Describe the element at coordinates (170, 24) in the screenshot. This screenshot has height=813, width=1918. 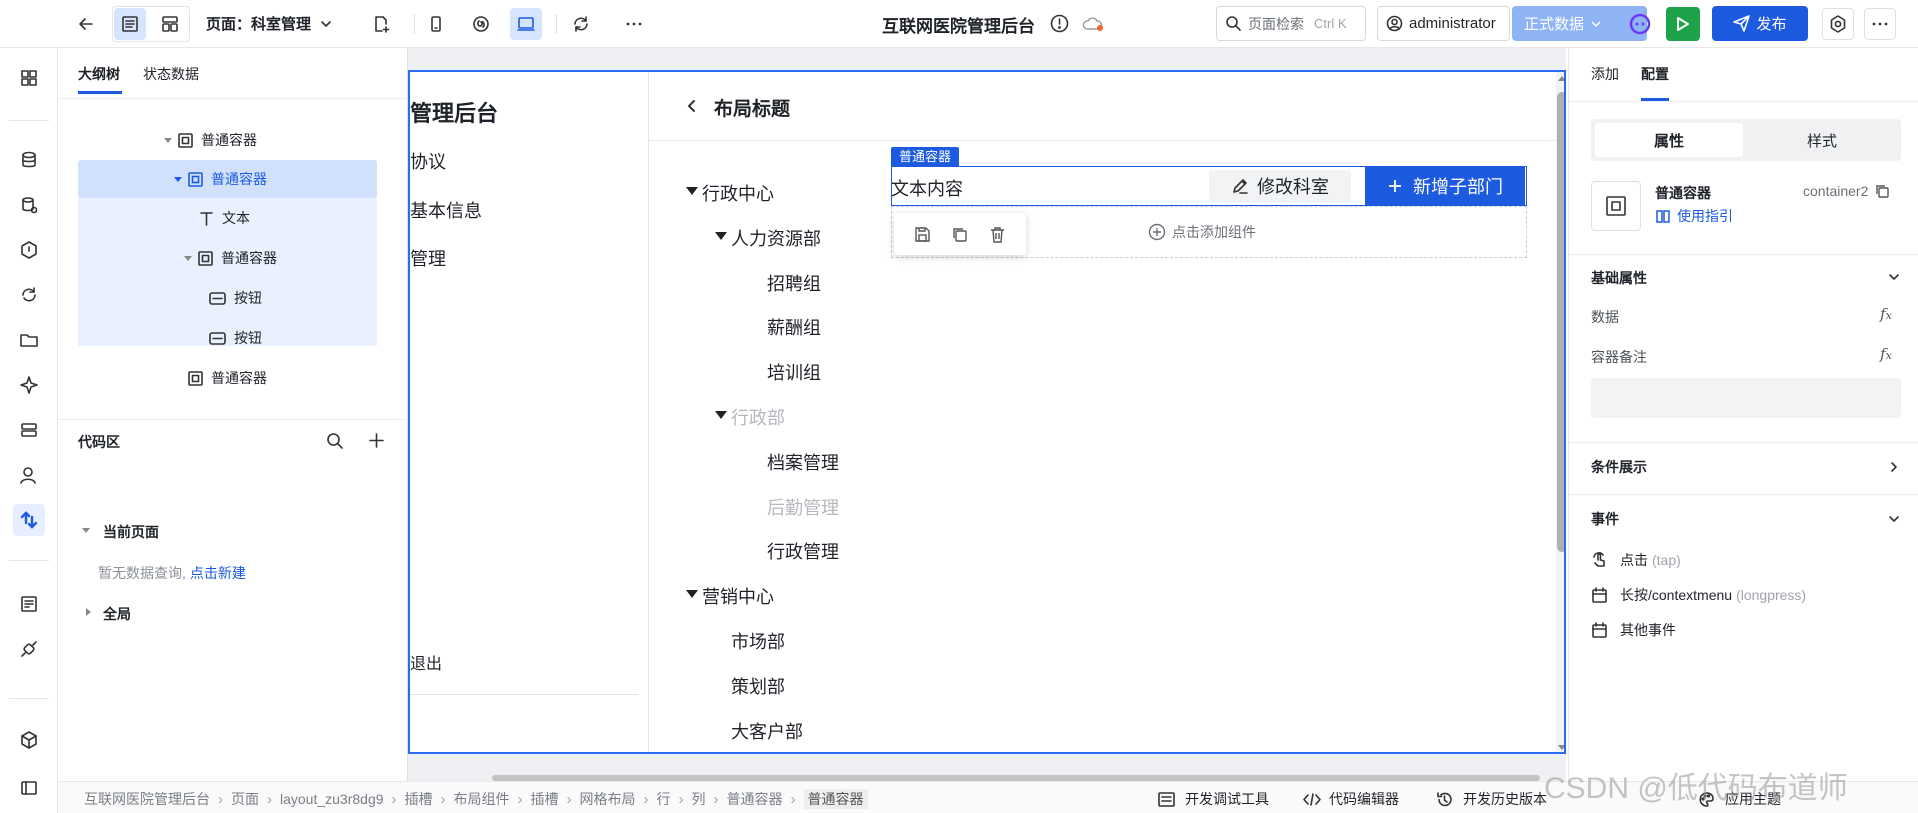
I see `layout-view-icon` at that location.